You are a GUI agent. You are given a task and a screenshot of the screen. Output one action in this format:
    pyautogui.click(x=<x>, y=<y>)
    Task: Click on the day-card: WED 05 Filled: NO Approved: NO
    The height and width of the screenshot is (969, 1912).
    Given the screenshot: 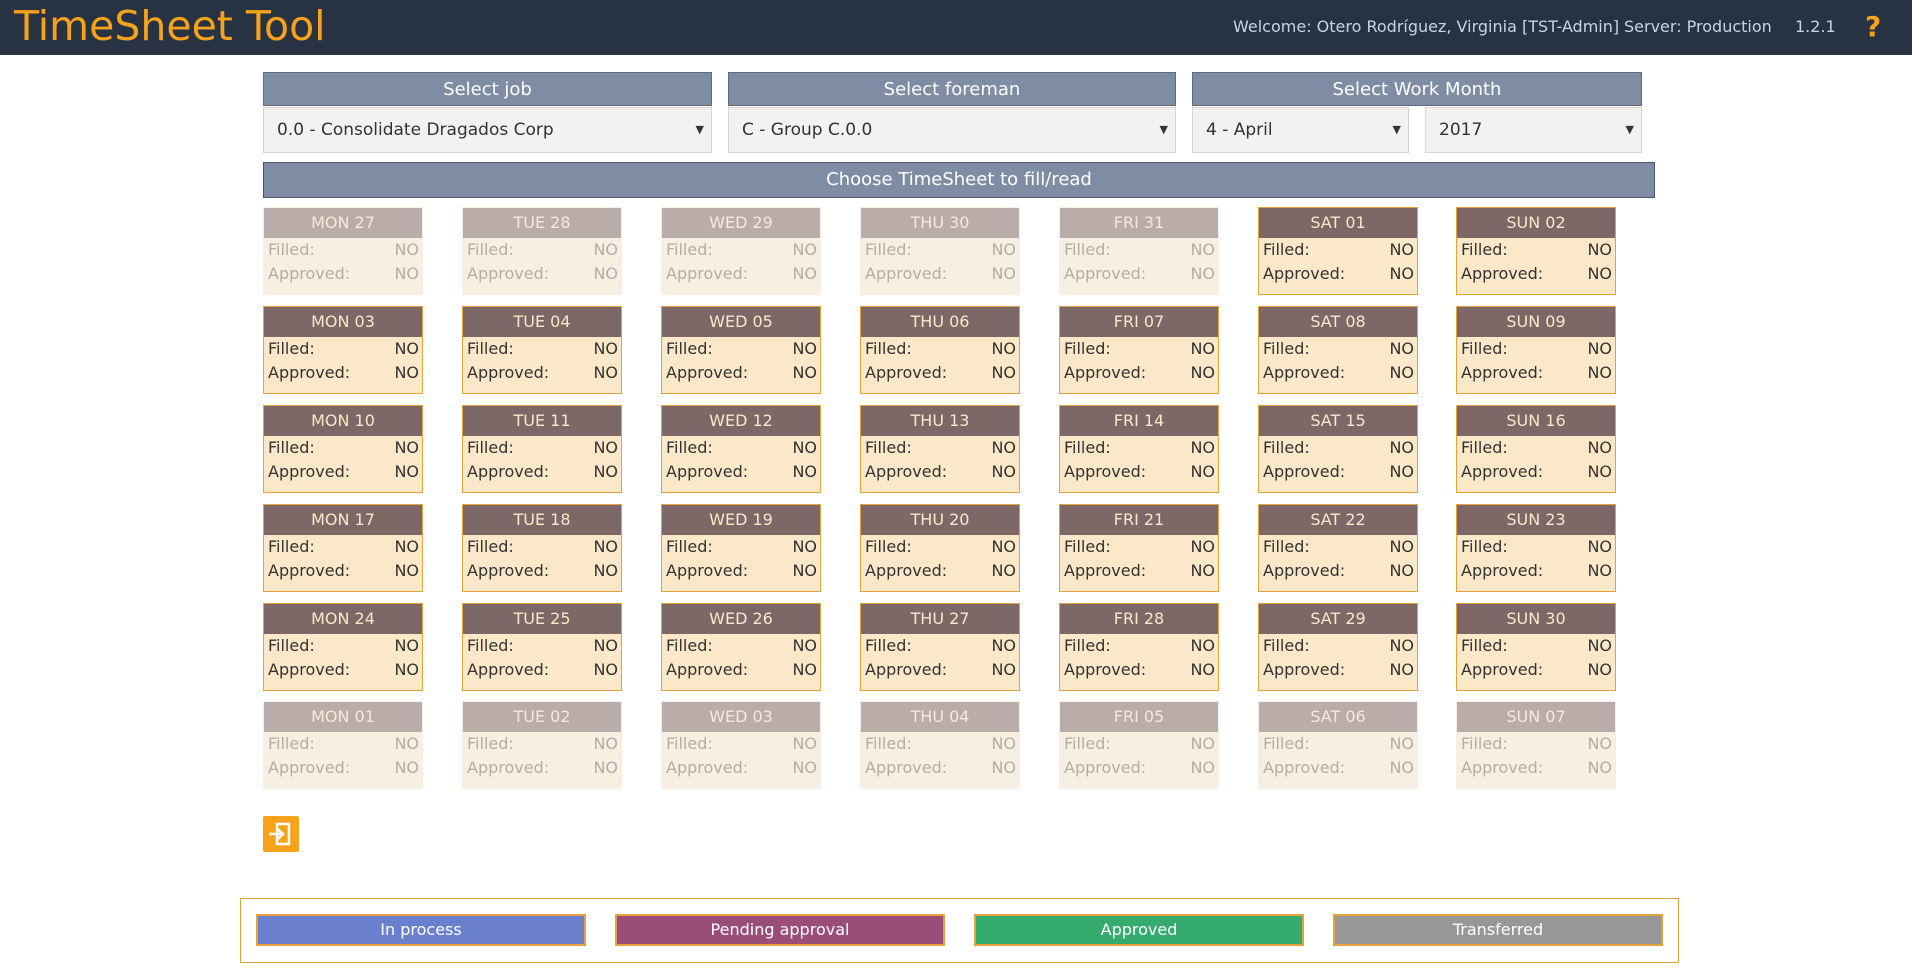 What is the action you would take?
    pyautogui.click(x=741, y=350)
    